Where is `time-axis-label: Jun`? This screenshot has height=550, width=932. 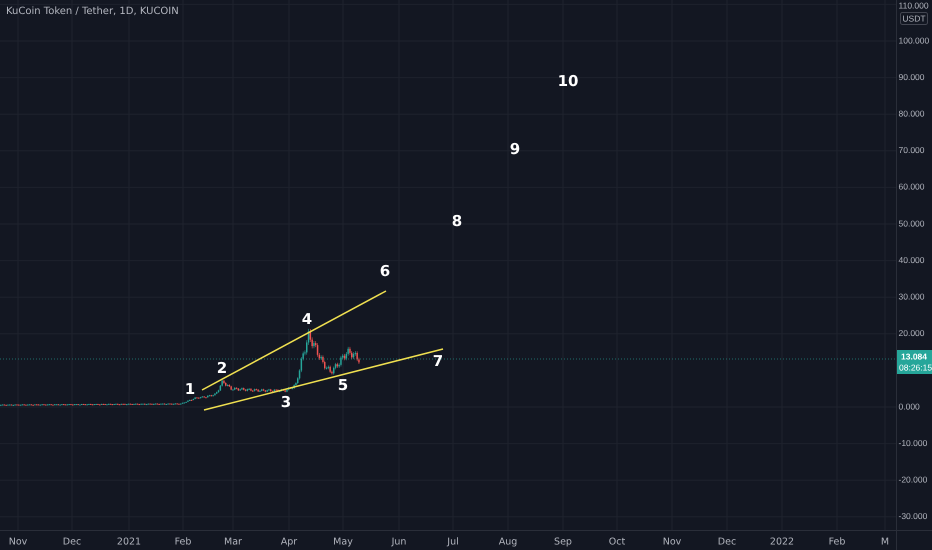
time-axis-label: Jun is located at coordinates (399, 542).